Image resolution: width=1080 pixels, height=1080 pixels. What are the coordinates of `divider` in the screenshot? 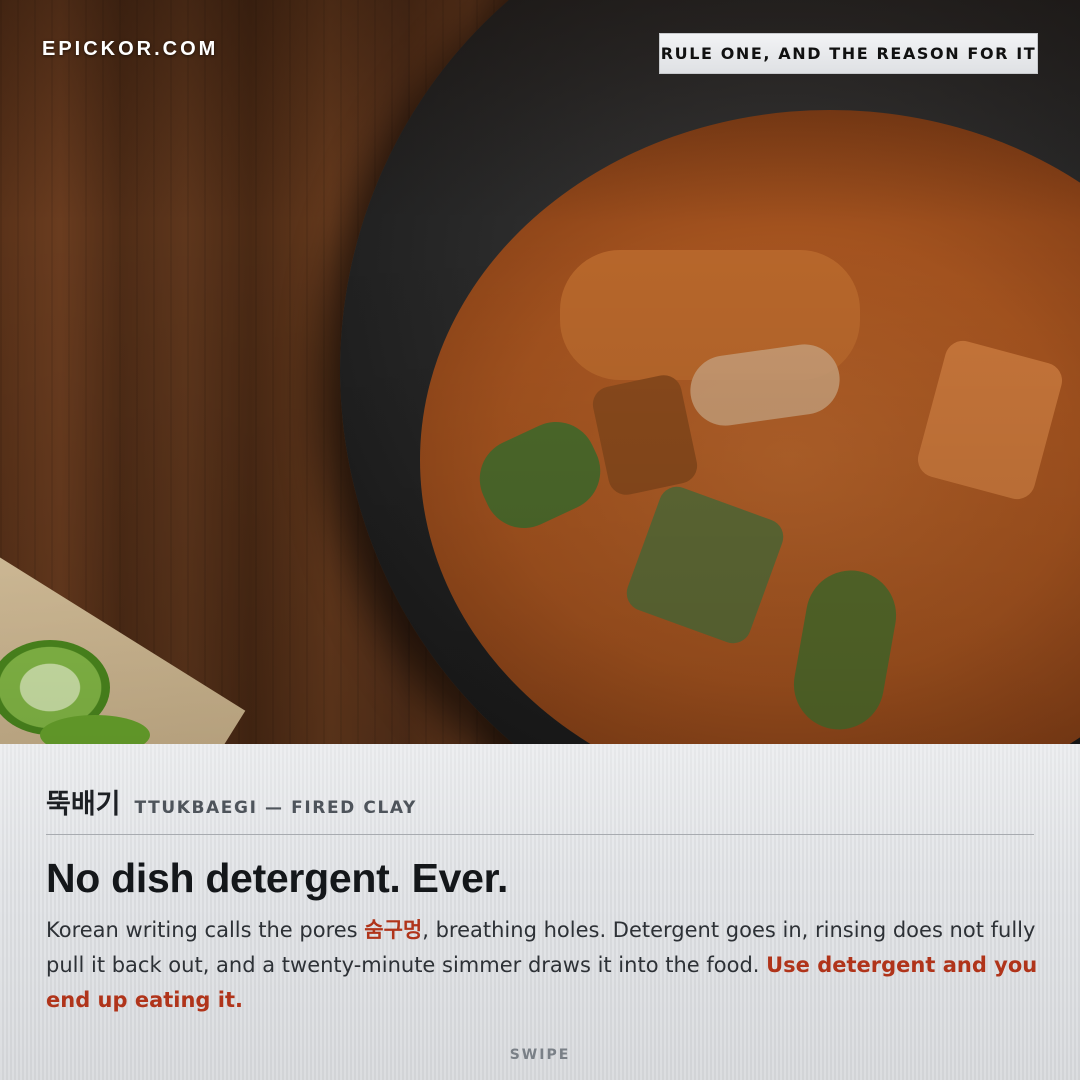 It's located at (540, 834).